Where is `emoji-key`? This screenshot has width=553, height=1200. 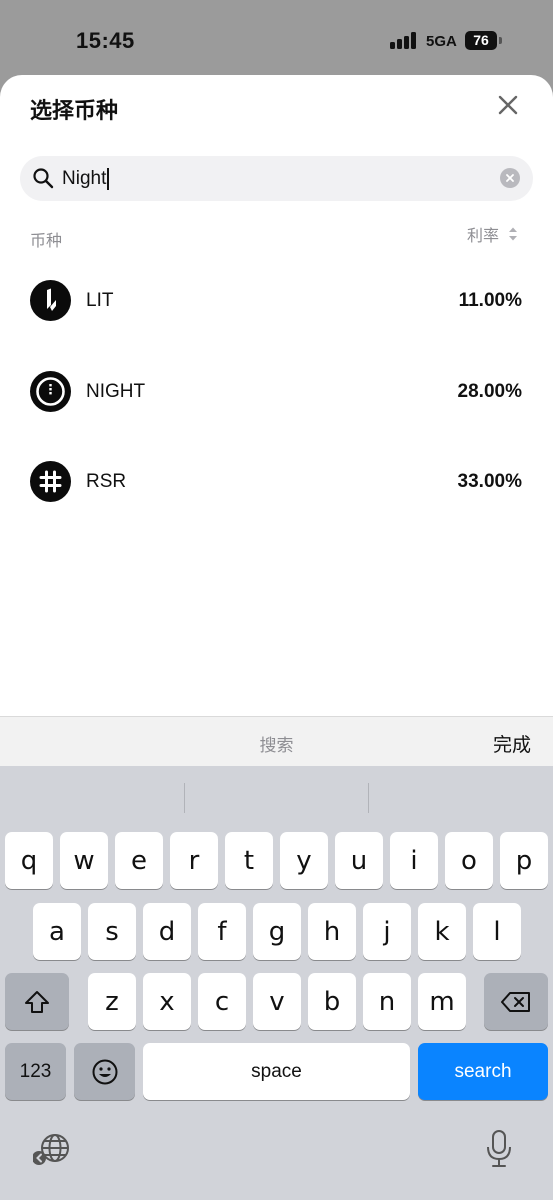 emoji-key is located at coordinates (104, 1071).